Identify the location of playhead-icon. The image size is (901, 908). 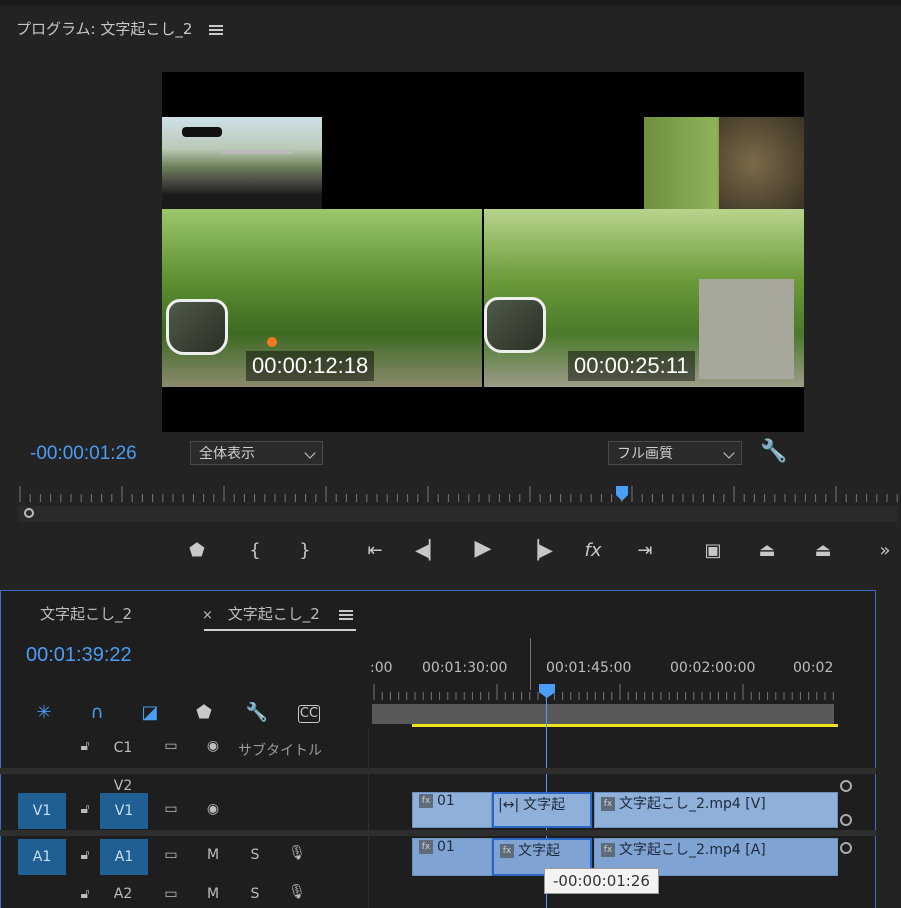
(622, 493).